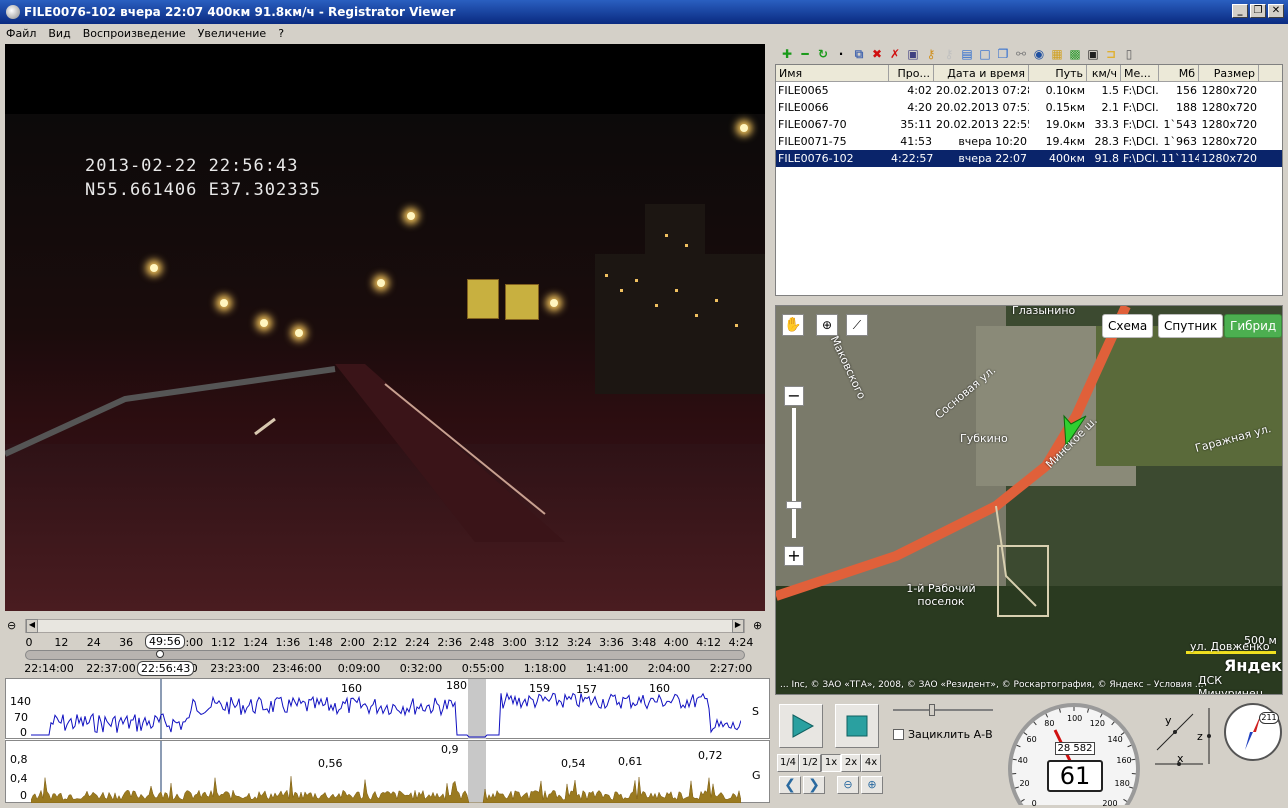 The height and width of the screenshot is (808, 1288). What do you see at coordinates (981, 73) in the screenshot?
I see `column-datetime: Дата и время` at bounding box center [981, 73].